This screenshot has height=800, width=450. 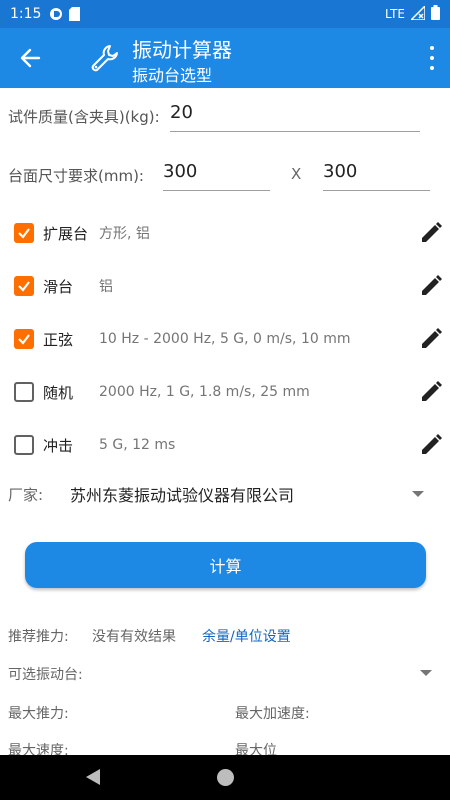 What do you see at coordinates (134, 637) in the screenshot?
I see `recommended-force-value: 没有有效结果` at bounding box center [134, 637].